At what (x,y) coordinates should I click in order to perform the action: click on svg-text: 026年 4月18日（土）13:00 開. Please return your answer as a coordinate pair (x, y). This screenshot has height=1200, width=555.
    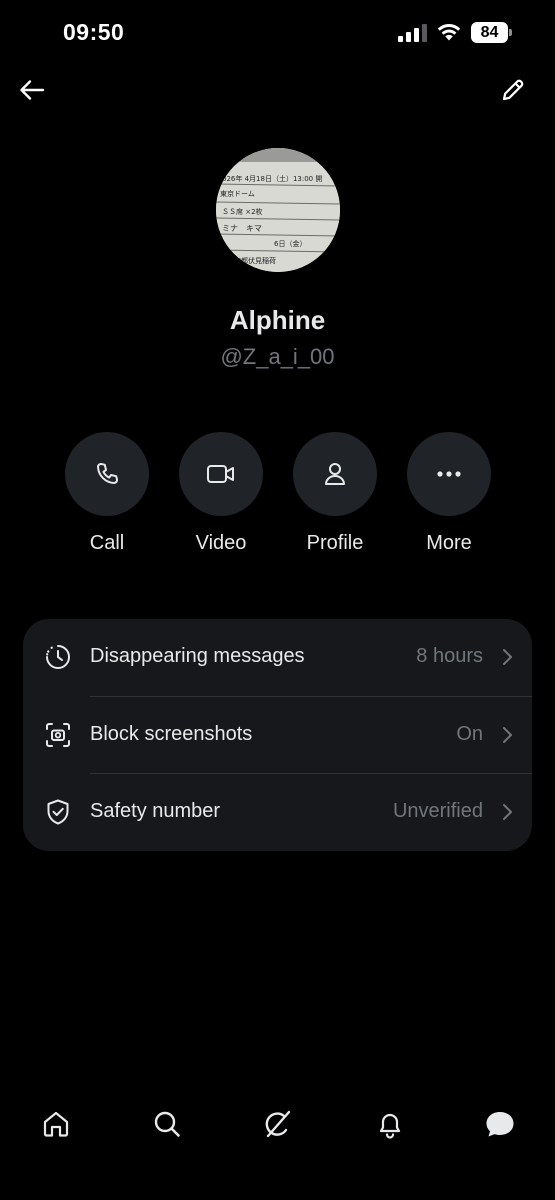
    Looking at the image, I should click on (272, 178).